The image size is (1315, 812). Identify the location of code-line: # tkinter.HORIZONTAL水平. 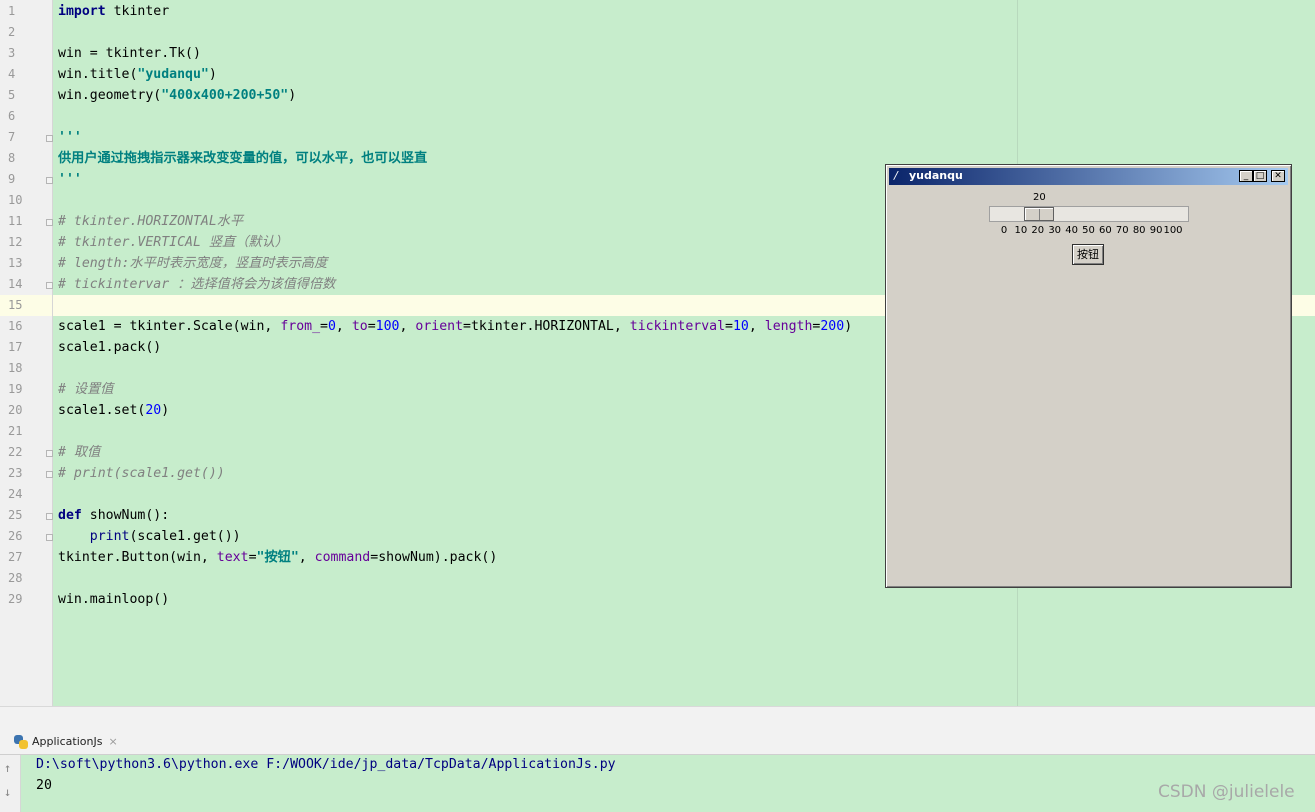
(150, 221).